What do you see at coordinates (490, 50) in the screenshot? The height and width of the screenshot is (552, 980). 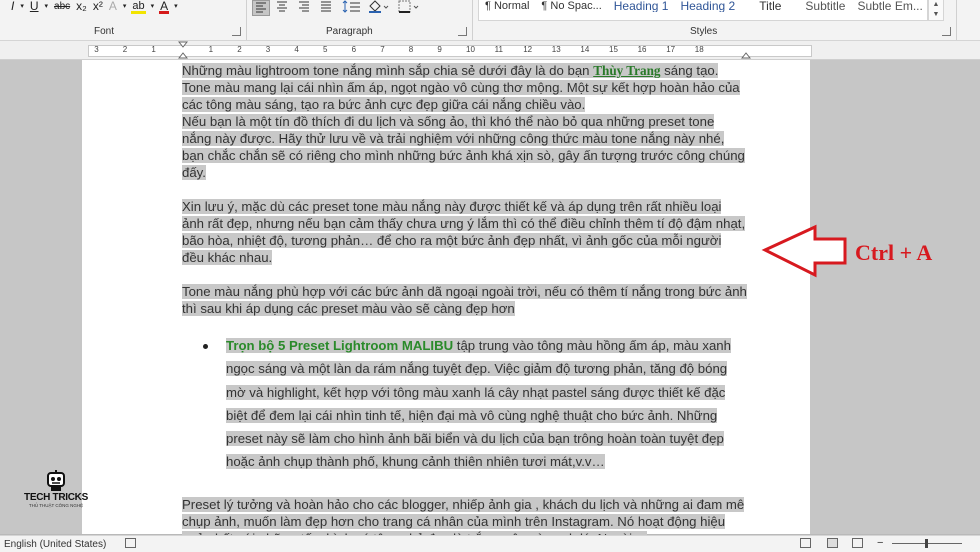 I see `horizontal-ruler: 3 2 1 1 2 3 4 5 6 7 8 9 10 11 12 13 14 15 16 17 18` at bounding box center [490, 50].